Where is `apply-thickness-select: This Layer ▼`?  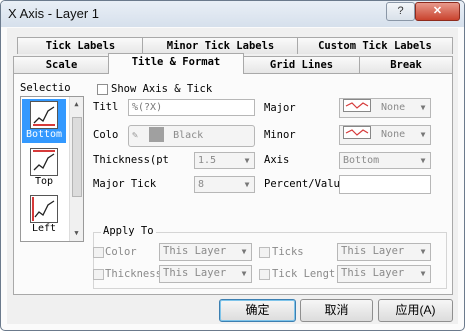 apply-thickness-select: This Layer ▼ is located at coordinates (205, 274).